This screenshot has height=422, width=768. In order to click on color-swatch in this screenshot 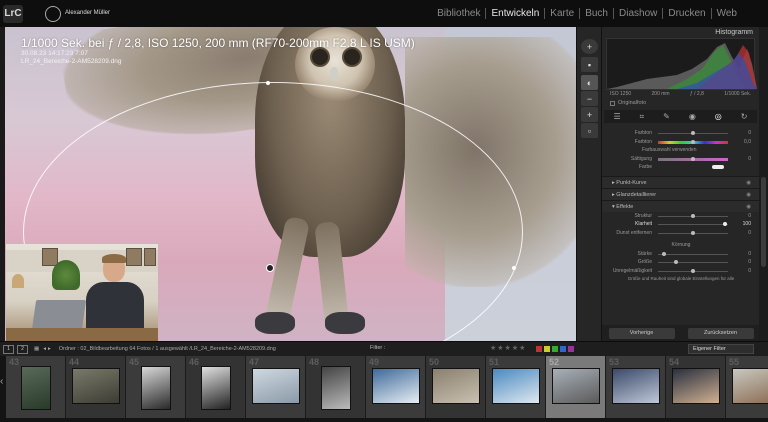, I will do `click(718, 167)`.